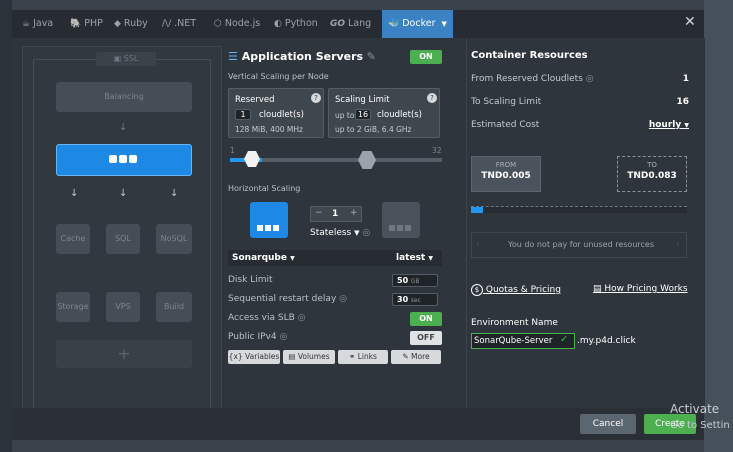 The image size is (733, 452). I want to click on vps-node: VPS, so click(123, 307).